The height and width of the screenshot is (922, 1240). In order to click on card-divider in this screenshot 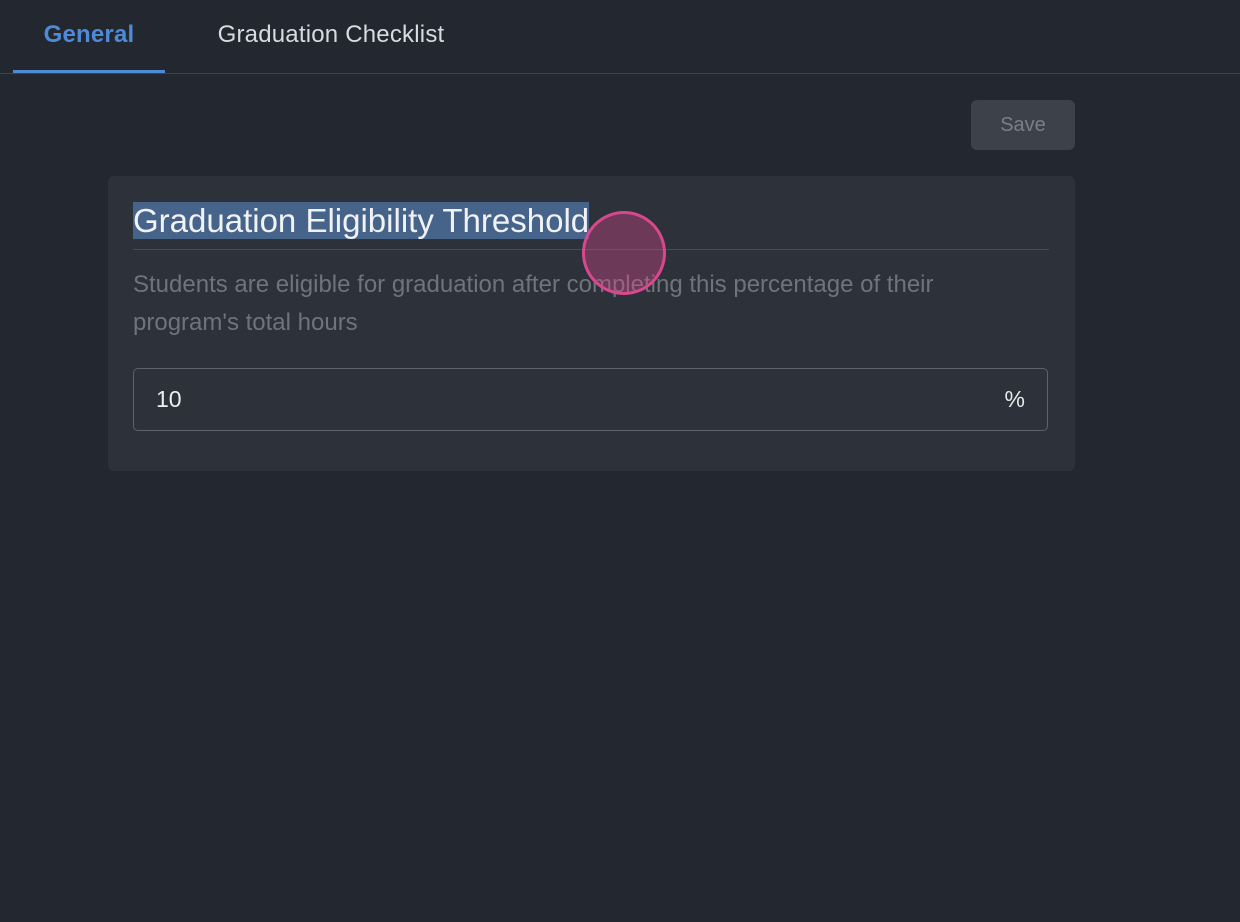, I will do `click(591, 249)`.